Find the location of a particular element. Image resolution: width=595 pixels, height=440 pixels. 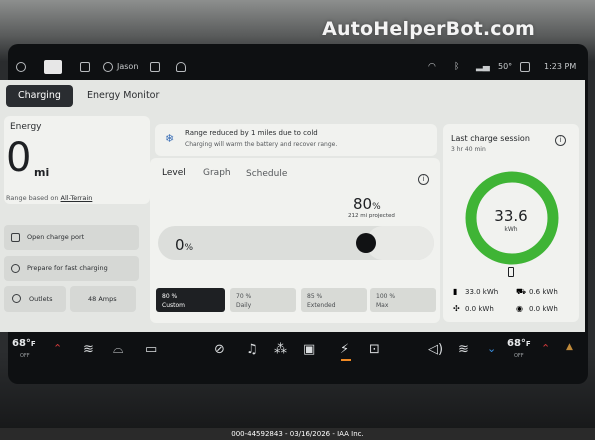

right-temp: 68°F is located at coordinates (519, 343).